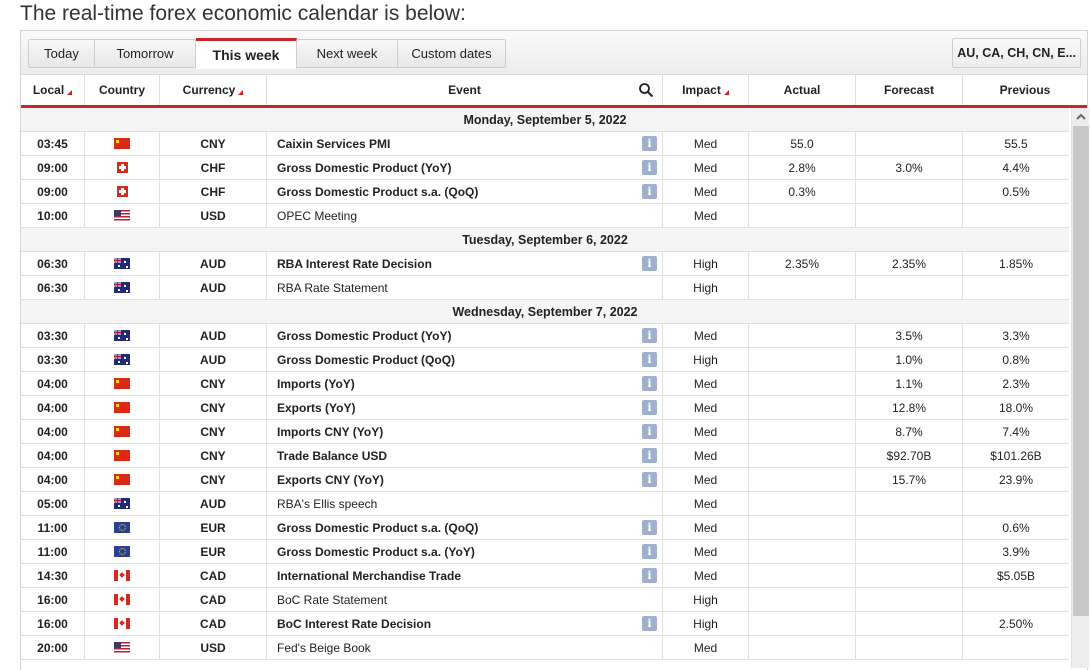 The width and height of the screenshot is (1091, 670). I want to click on event-forecast: 3.0%, so click(909, 167).